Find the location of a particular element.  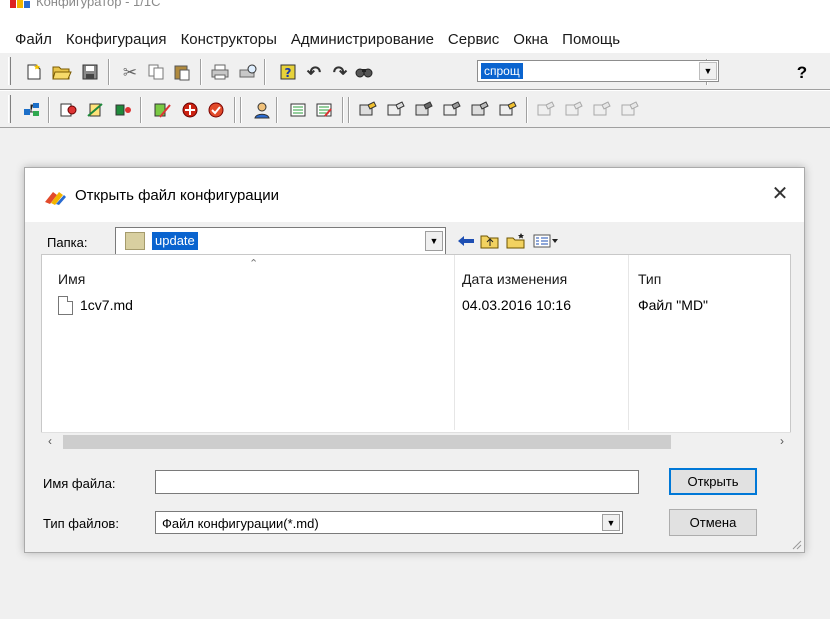

column-header-date: Дата изменения is located at coordinates (514, 279).